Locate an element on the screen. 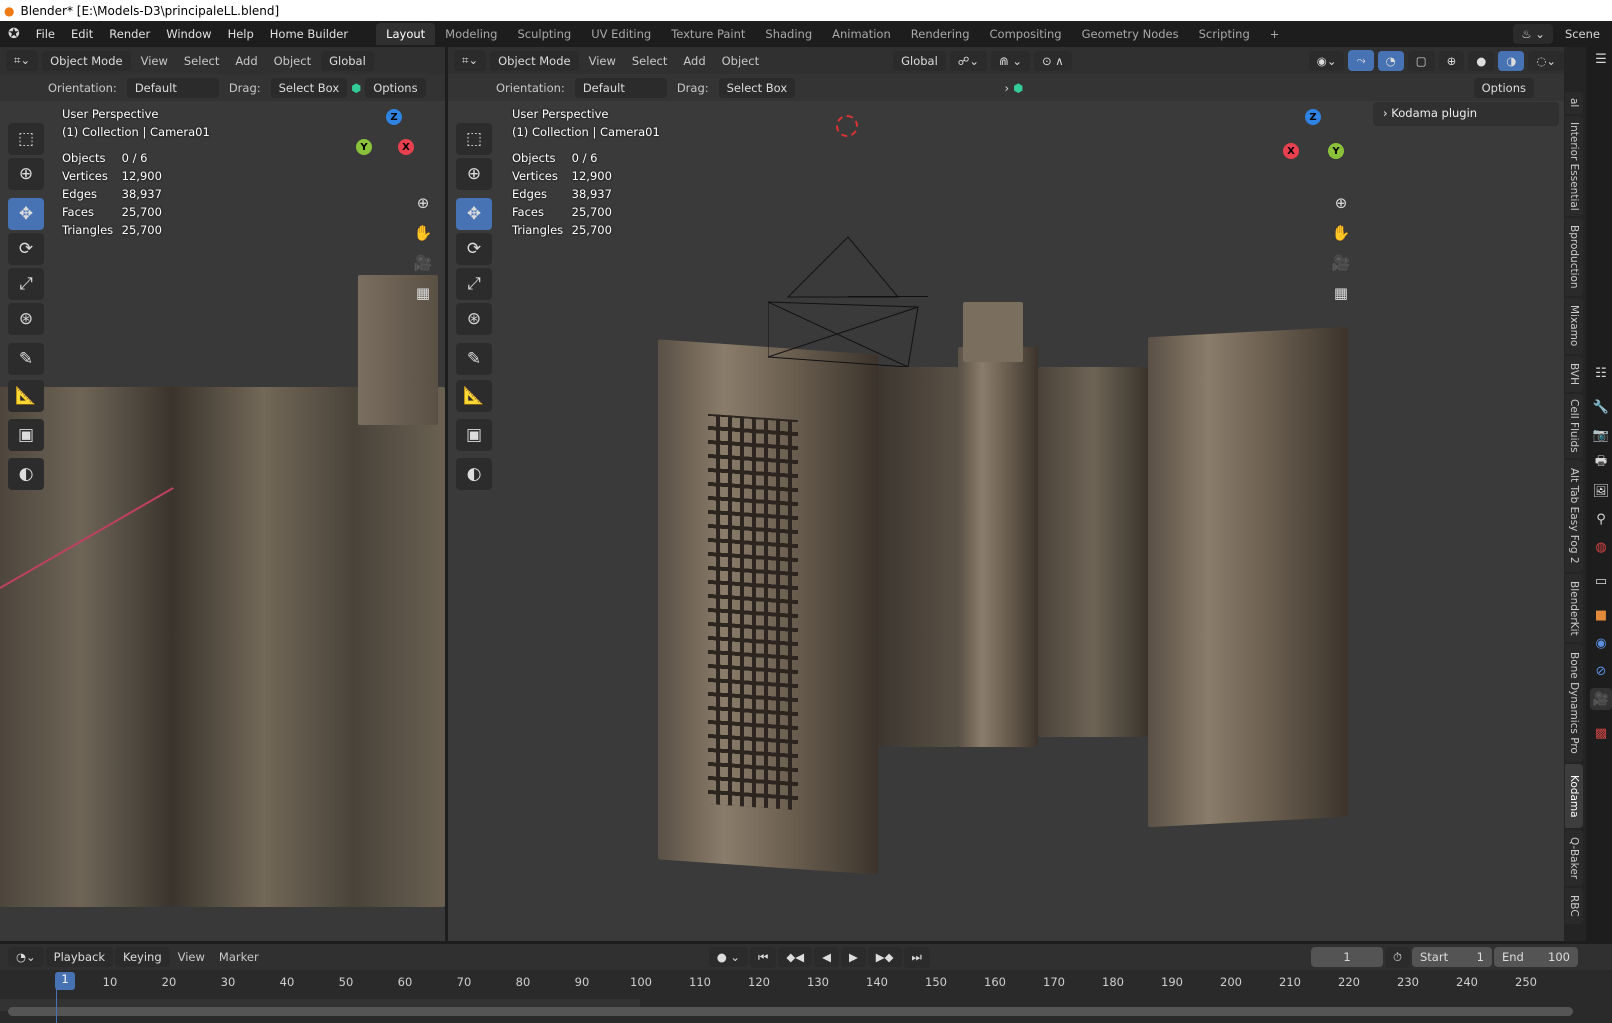 This screenshot has height=1023, width=1612. ntab-bvh: BVH is located at coordinates (1574, 374).